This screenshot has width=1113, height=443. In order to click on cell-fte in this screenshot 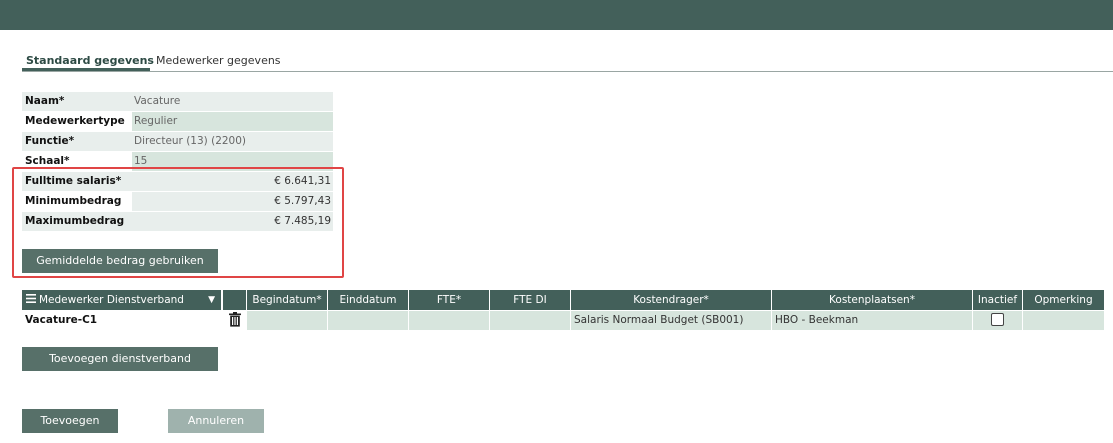, I will do `click(449, 320)`.